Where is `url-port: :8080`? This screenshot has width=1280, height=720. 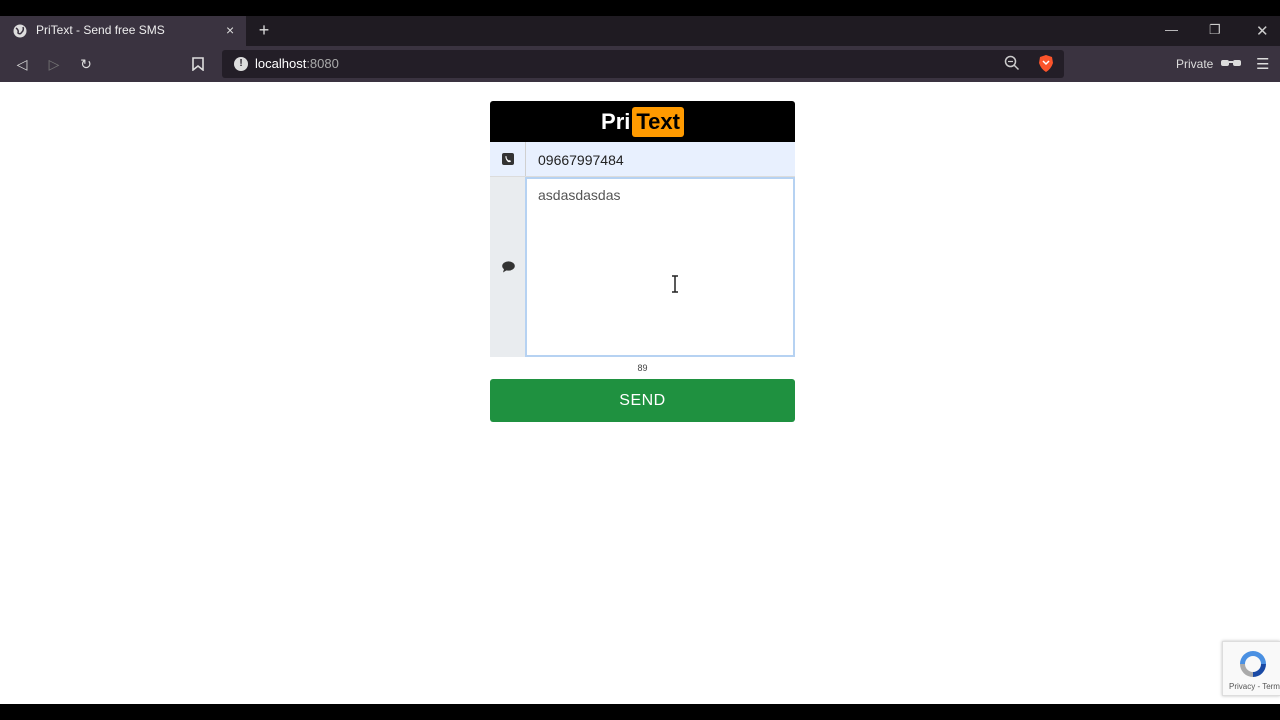
url-port: :8080 is located at coordinates (322, 63).